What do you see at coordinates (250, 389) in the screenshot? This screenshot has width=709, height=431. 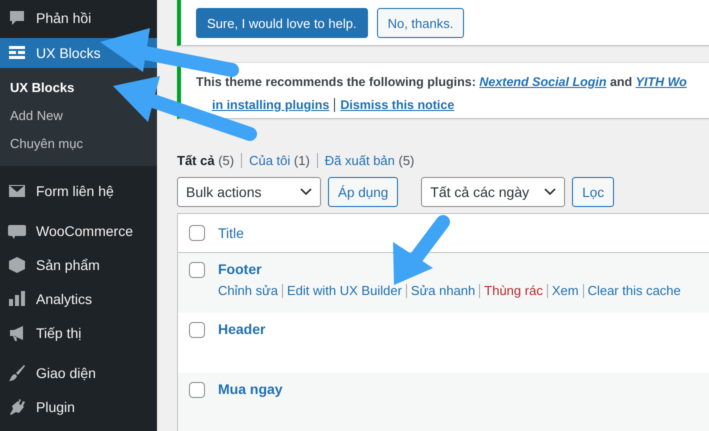 I see `row-title: Mua ngay` at bounding box center [250, 389].